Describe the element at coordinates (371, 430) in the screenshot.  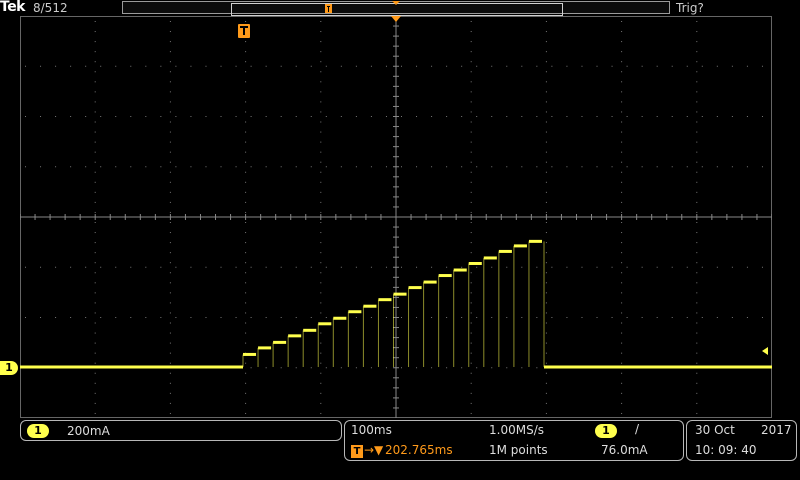
I see `horizontal-scale: 100ms` at that location.